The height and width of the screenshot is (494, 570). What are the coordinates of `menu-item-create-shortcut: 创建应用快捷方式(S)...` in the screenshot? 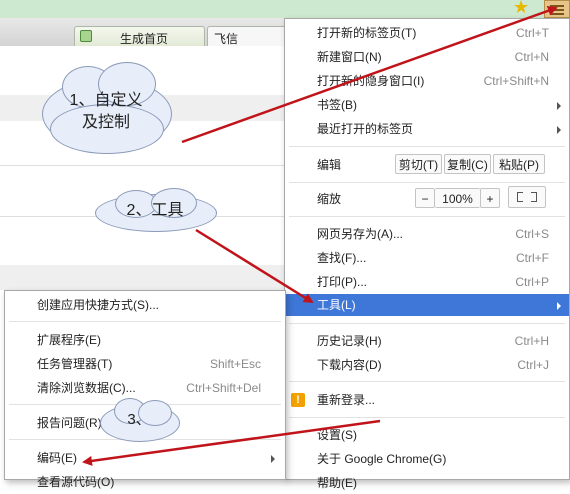 It's located at (145, 305).